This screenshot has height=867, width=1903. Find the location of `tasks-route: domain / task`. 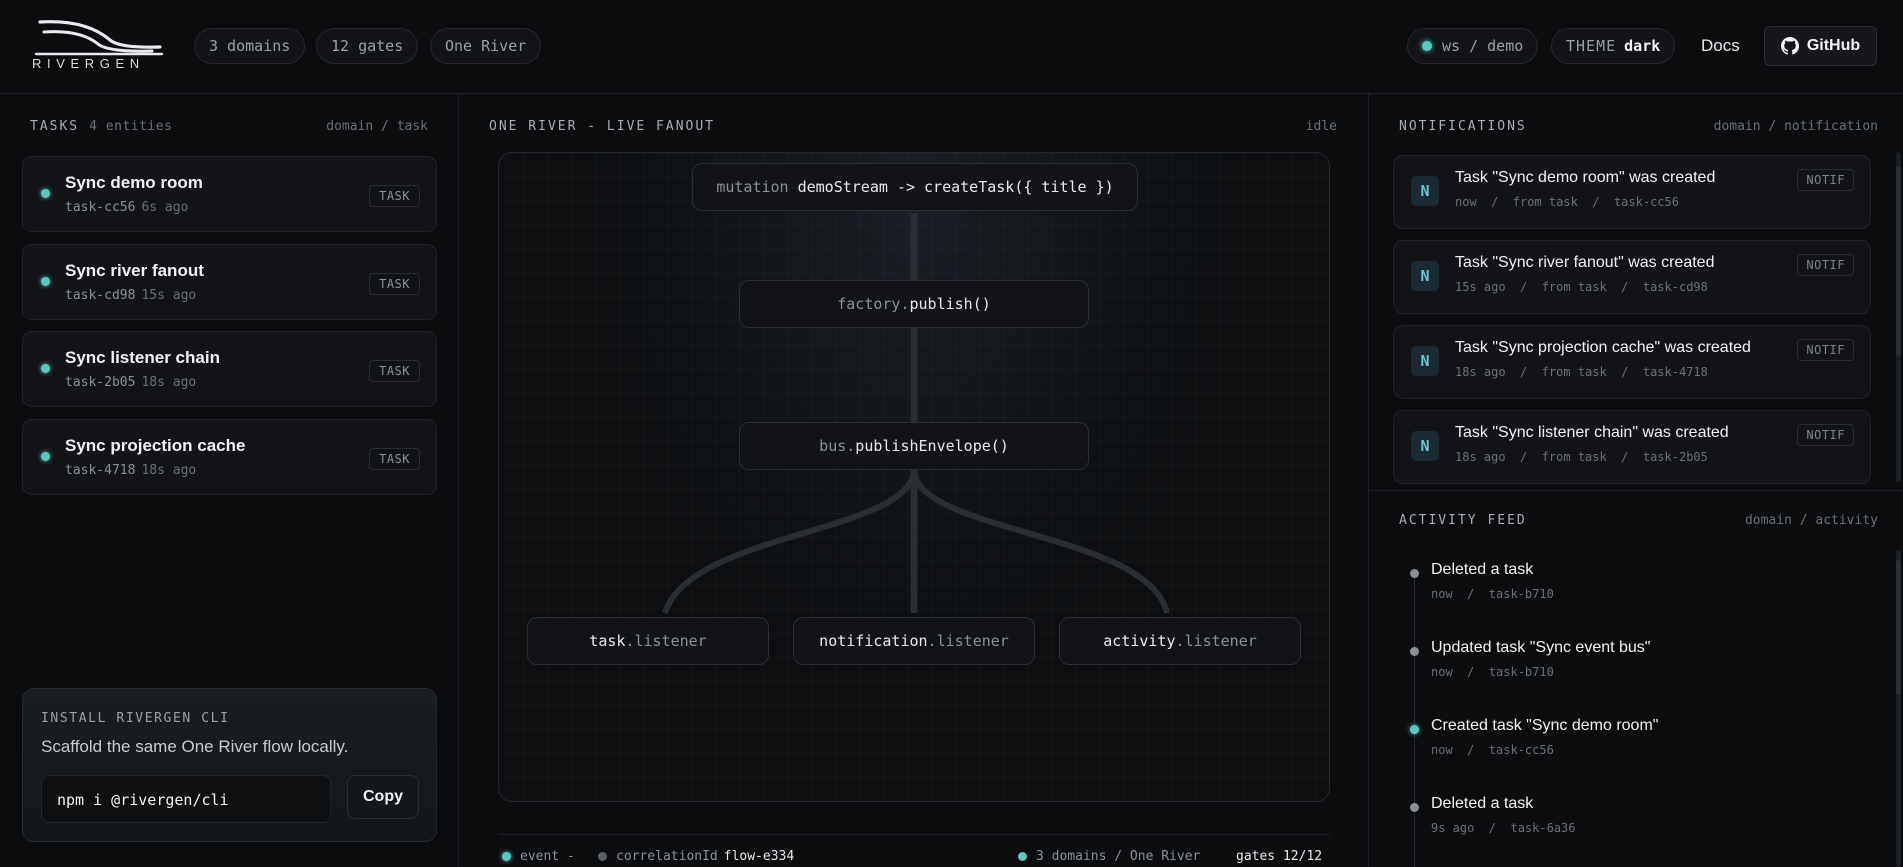

tasks-route: domain / task is located at coordinates (377, 126).